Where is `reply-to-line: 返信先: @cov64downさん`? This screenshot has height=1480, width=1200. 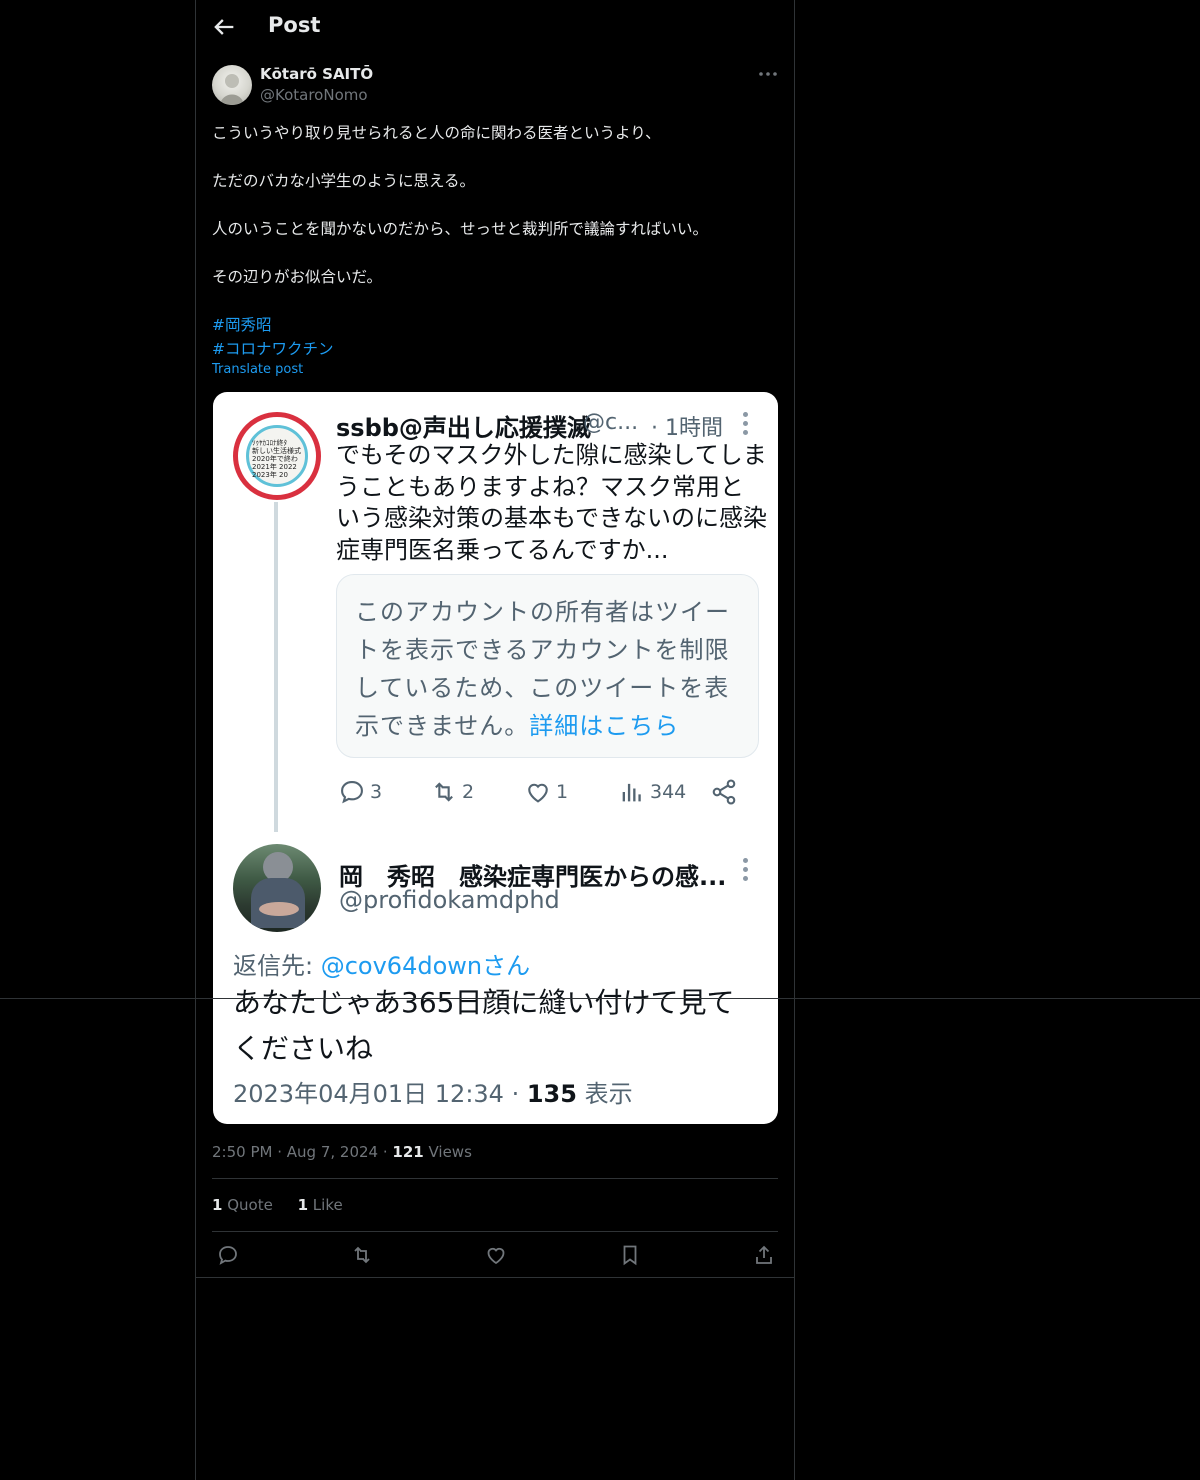 reply-to-line: 返信先: @cov64downさん is located at coordinates (382, 966).